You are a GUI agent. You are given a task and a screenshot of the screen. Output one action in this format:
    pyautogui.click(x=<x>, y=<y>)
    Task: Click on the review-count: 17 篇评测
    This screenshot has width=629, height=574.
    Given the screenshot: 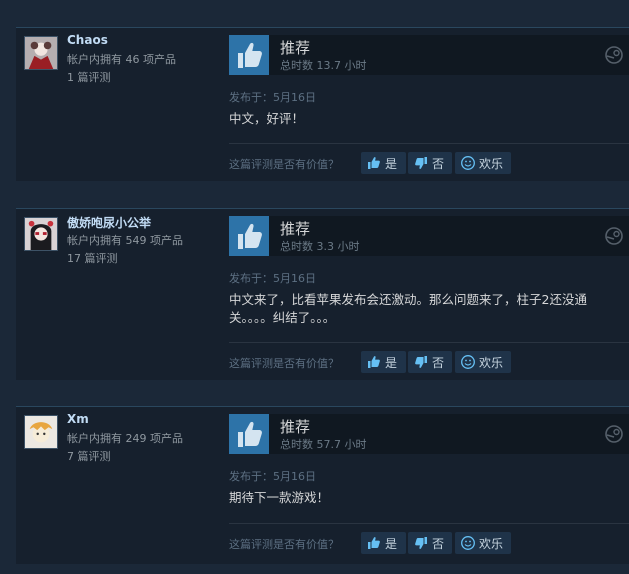 What is the action you would take?
    pyautogui.click(x=92, y=258)
    